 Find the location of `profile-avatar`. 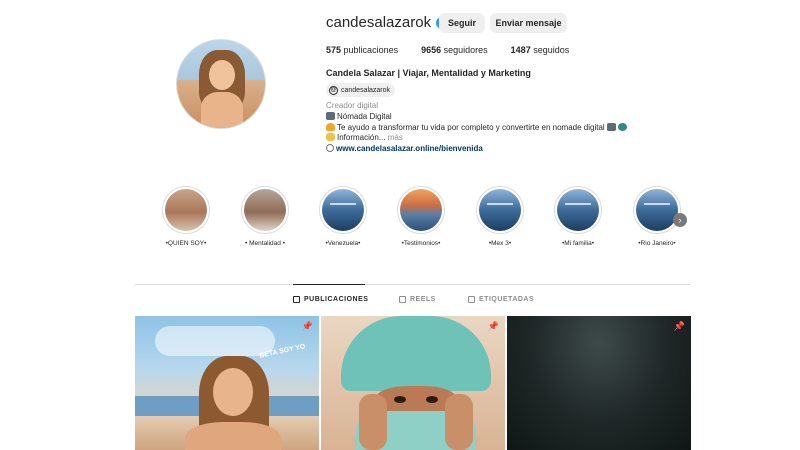

profile-avatar is located at coordinates (221, 84).